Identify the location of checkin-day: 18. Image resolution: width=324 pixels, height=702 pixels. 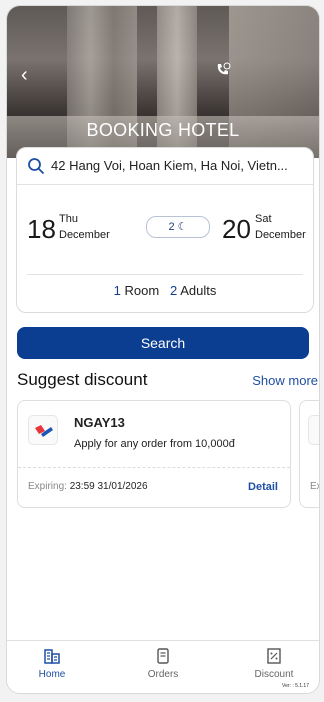
(41, 229).